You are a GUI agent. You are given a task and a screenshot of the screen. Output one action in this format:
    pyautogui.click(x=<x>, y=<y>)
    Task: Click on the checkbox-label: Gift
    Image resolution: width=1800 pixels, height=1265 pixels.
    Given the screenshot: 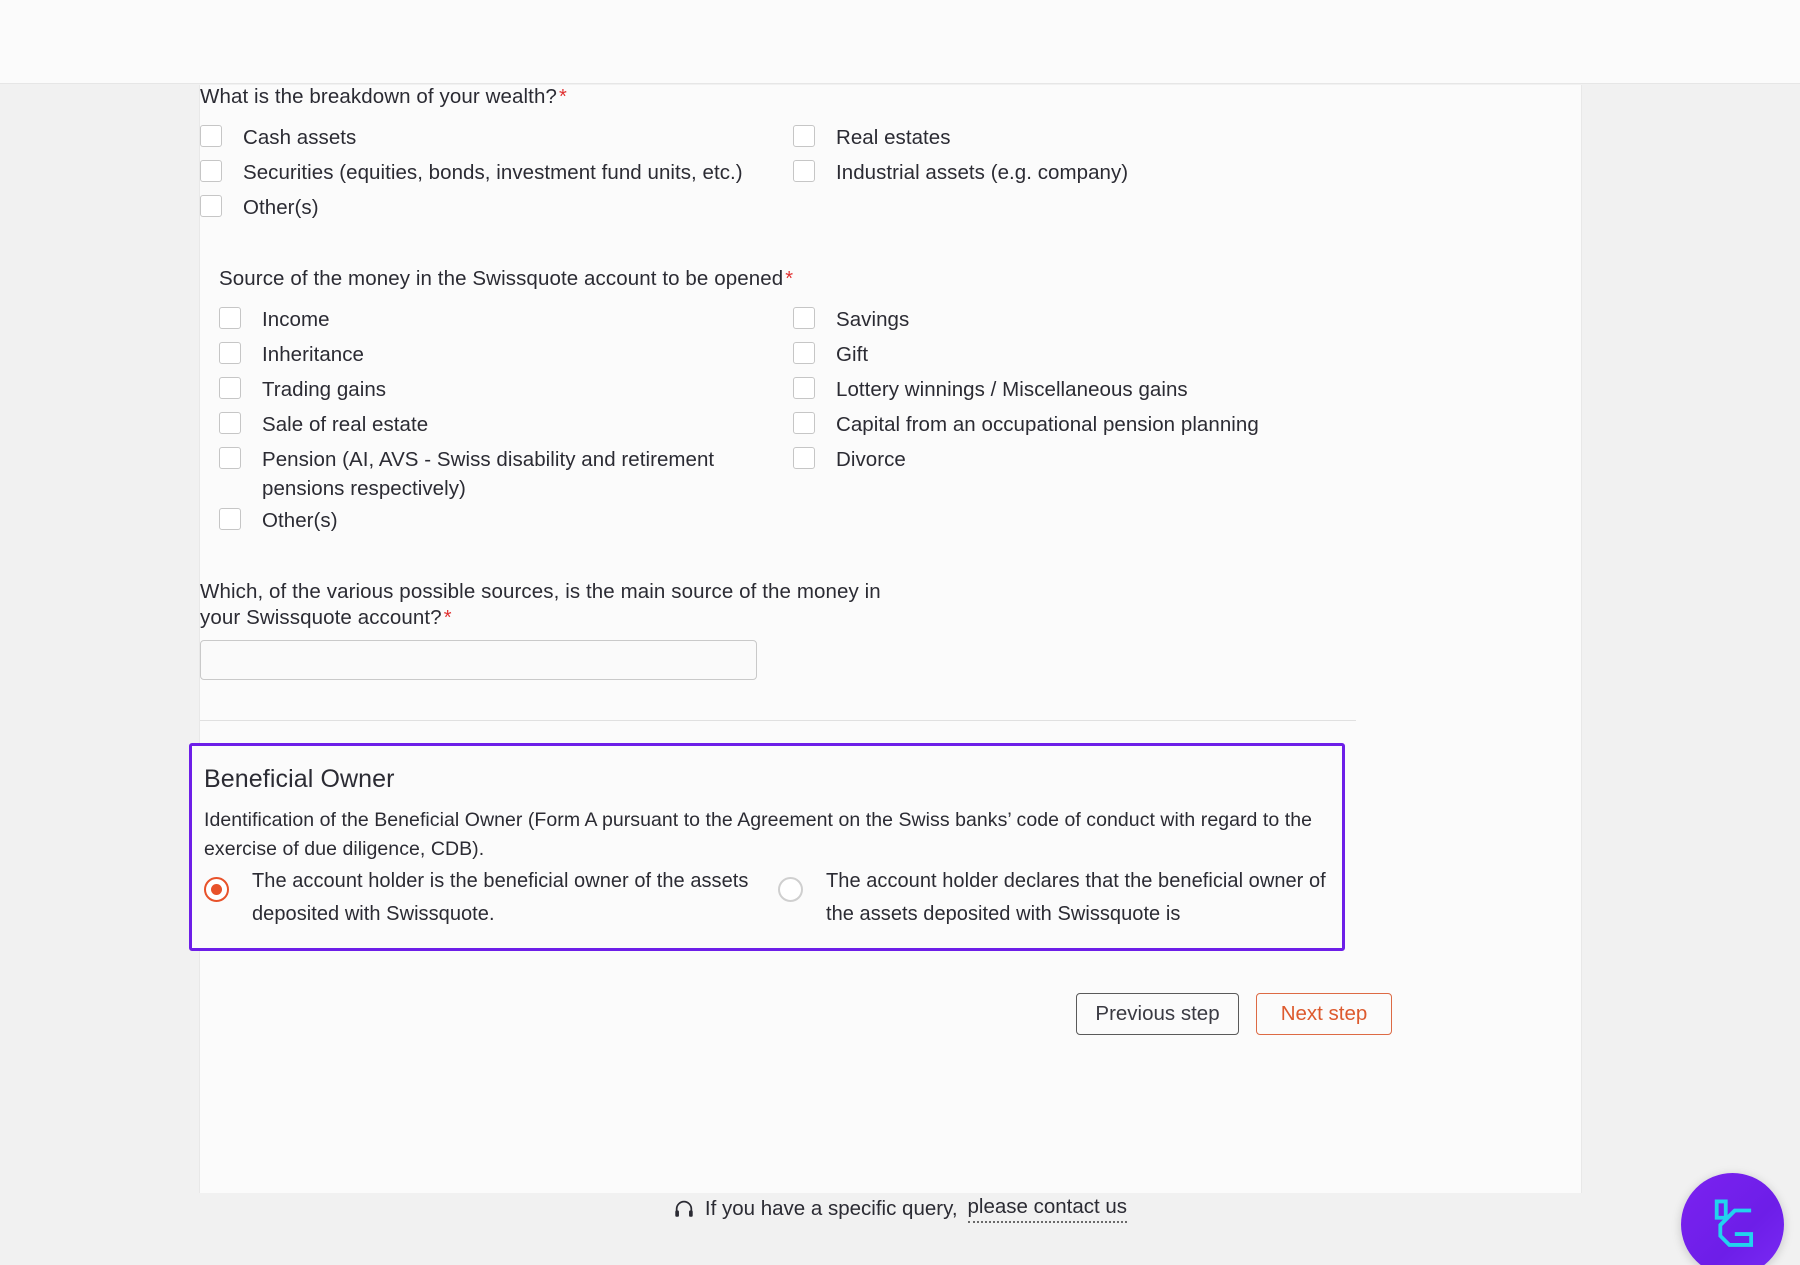 What is the action you would take?
    pyautogui.click(x=852, y=354)
    